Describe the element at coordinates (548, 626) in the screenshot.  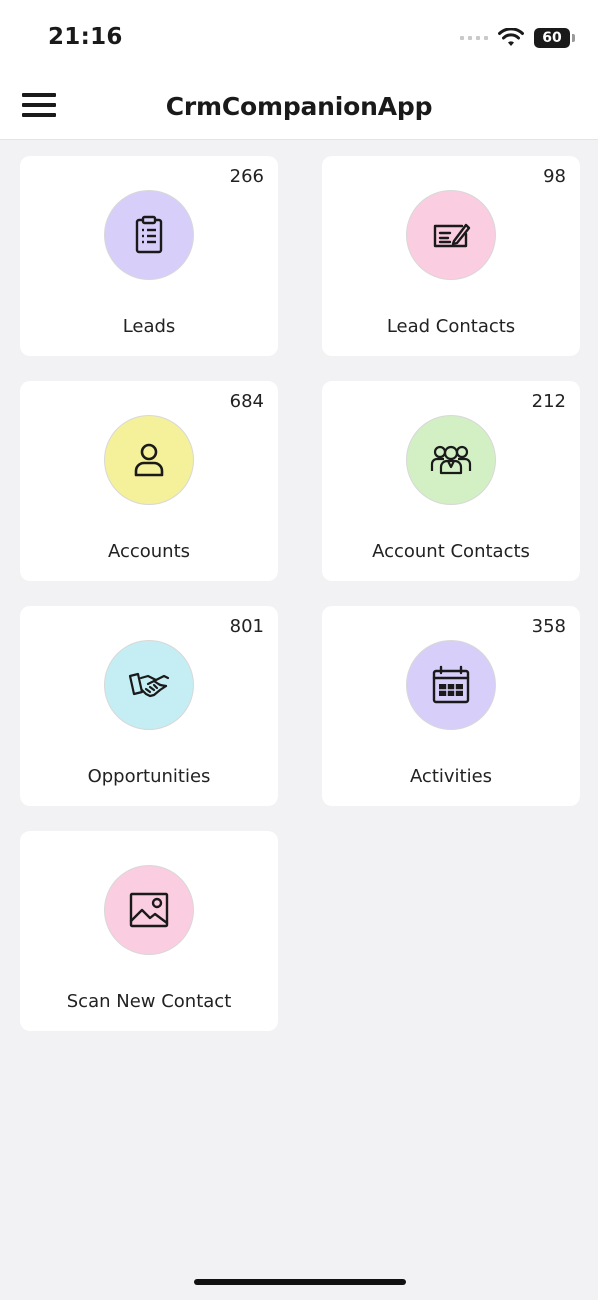
I see `tile-count: 358` at that location.